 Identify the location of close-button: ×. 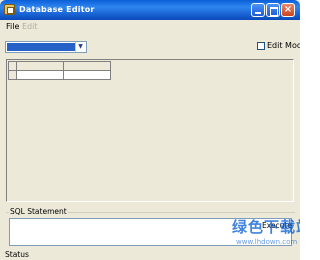
(288, 10).